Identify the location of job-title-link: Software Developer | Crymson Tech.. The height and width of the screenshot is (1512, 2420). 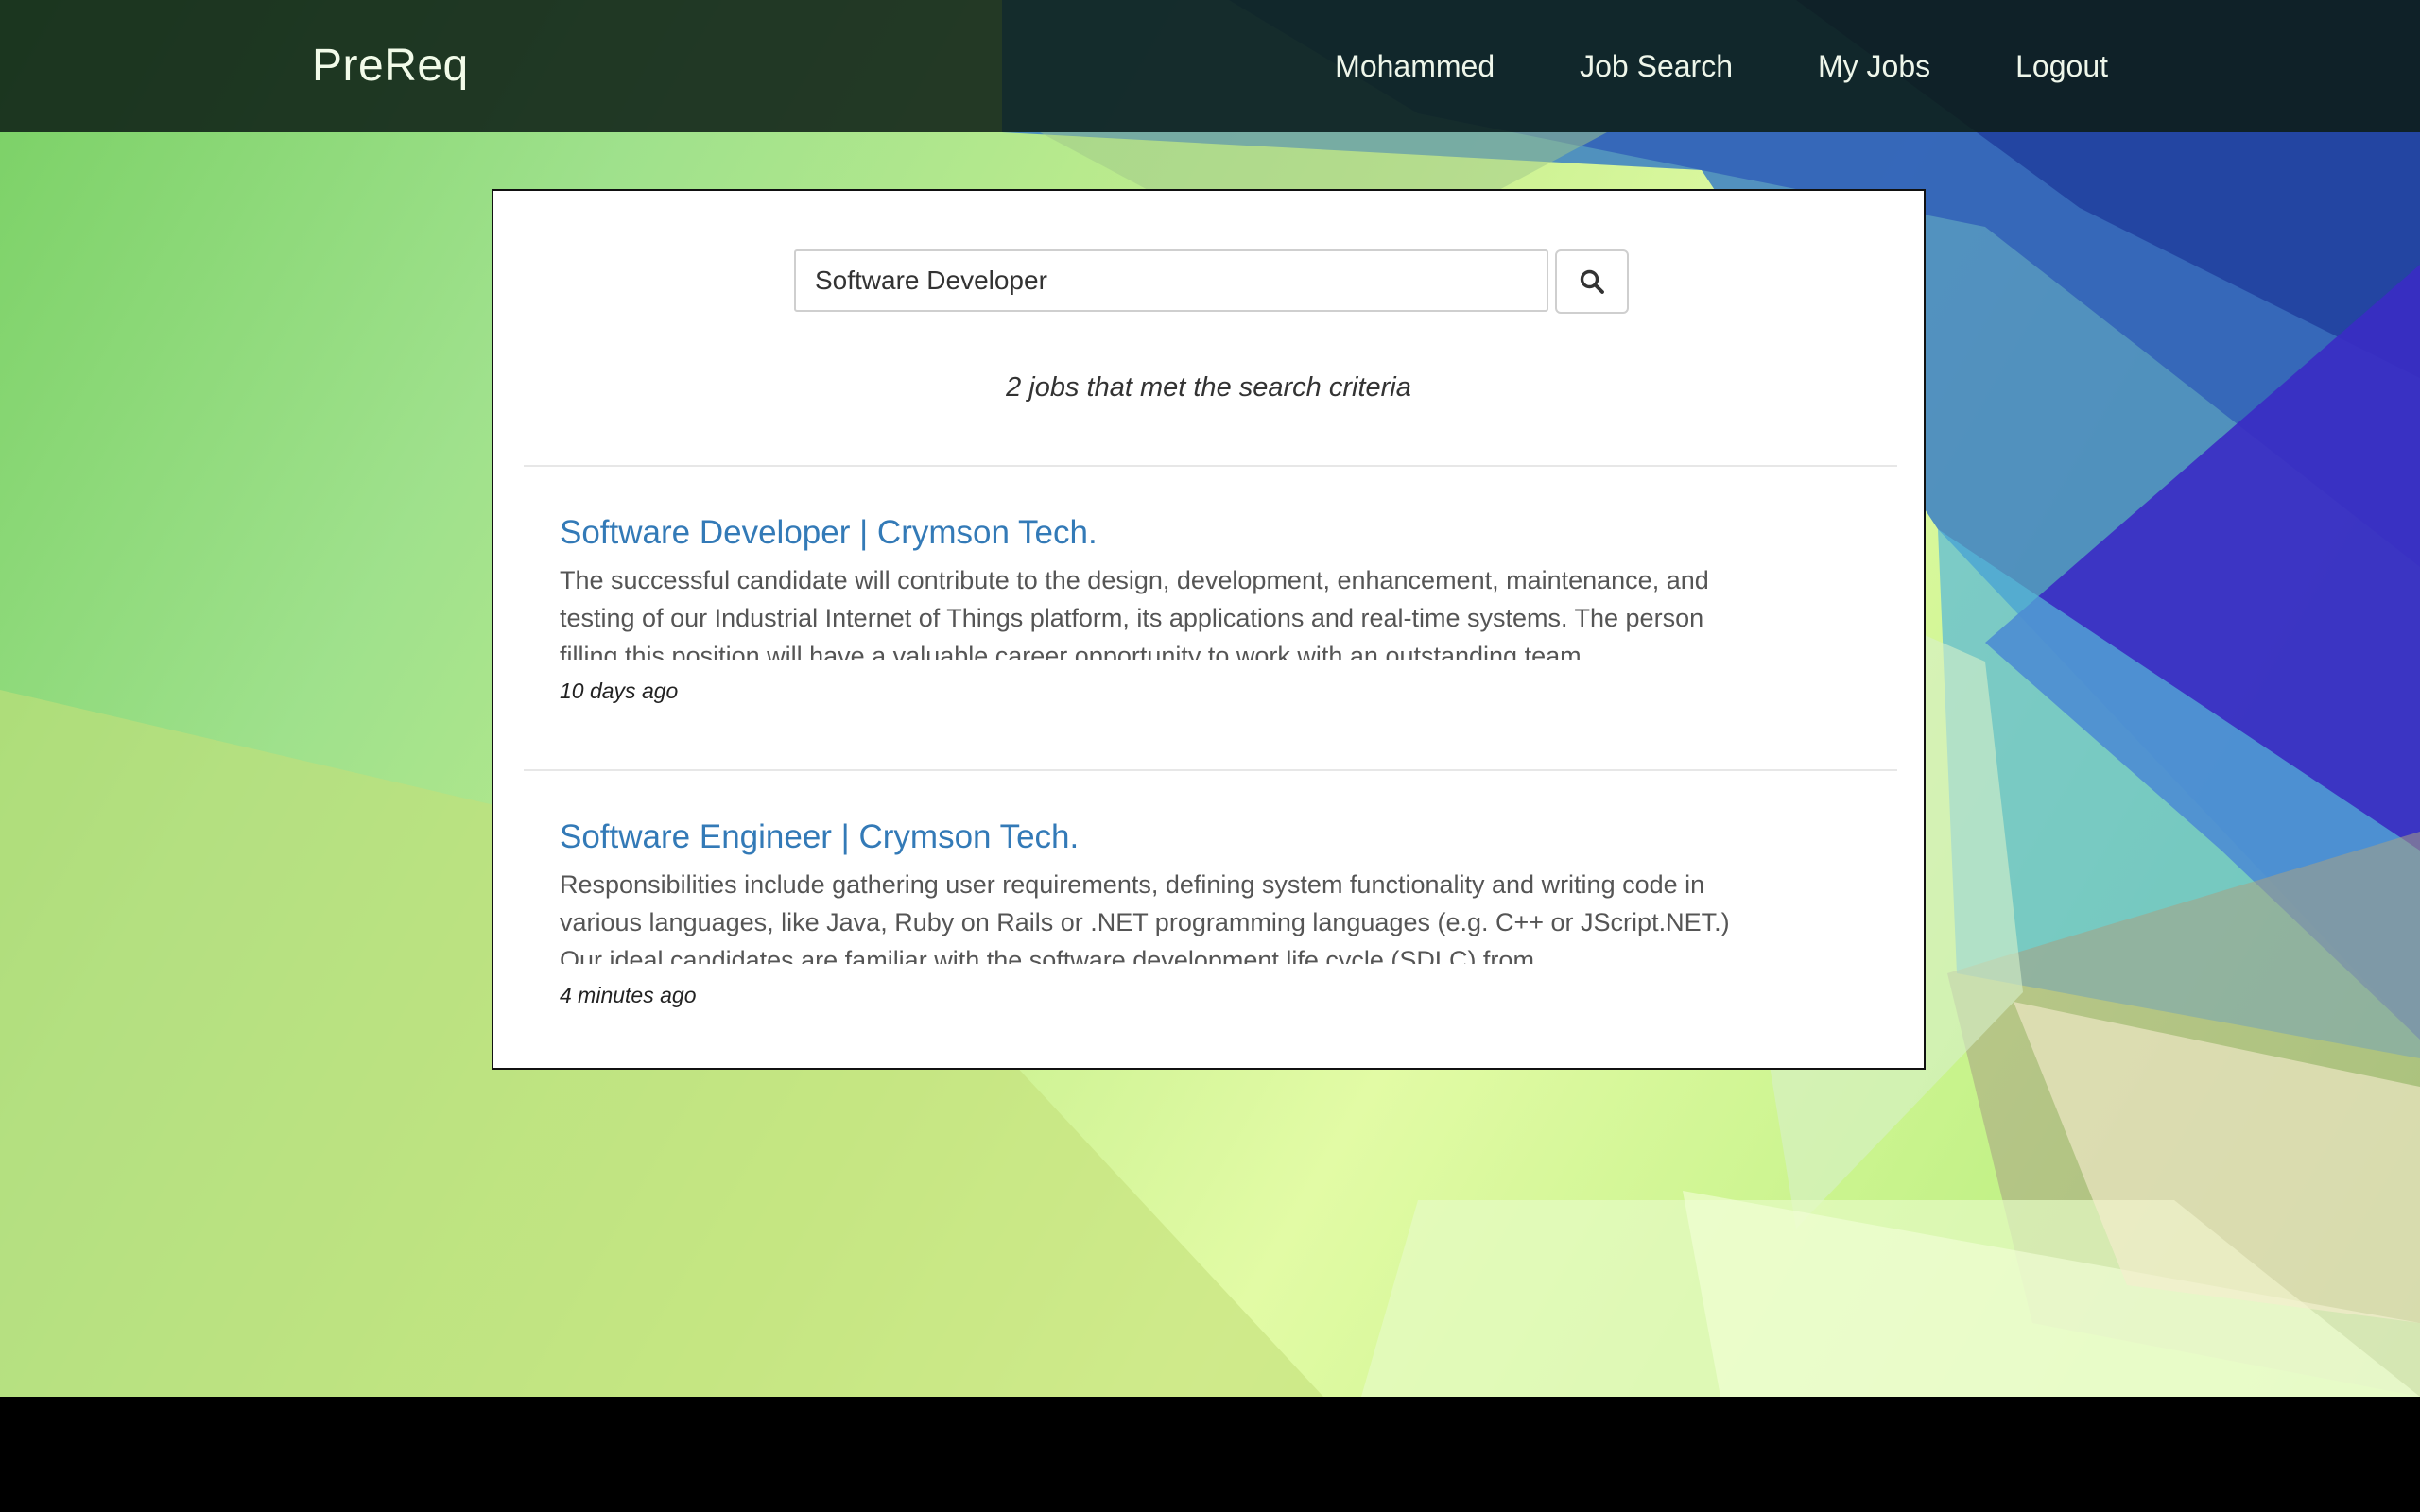
(1155, 533).